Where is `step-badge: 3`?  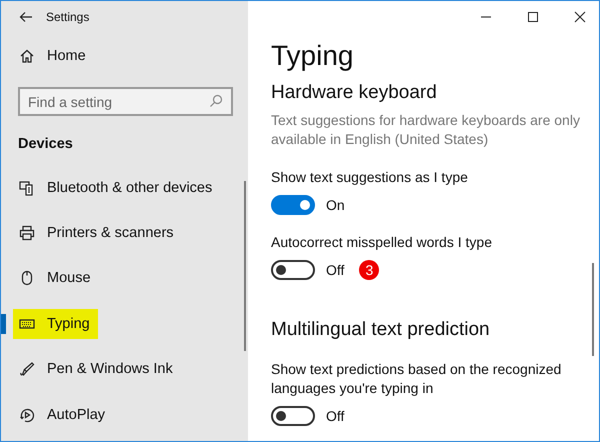 step-badge: 3 is located at coordinates (369, 270).